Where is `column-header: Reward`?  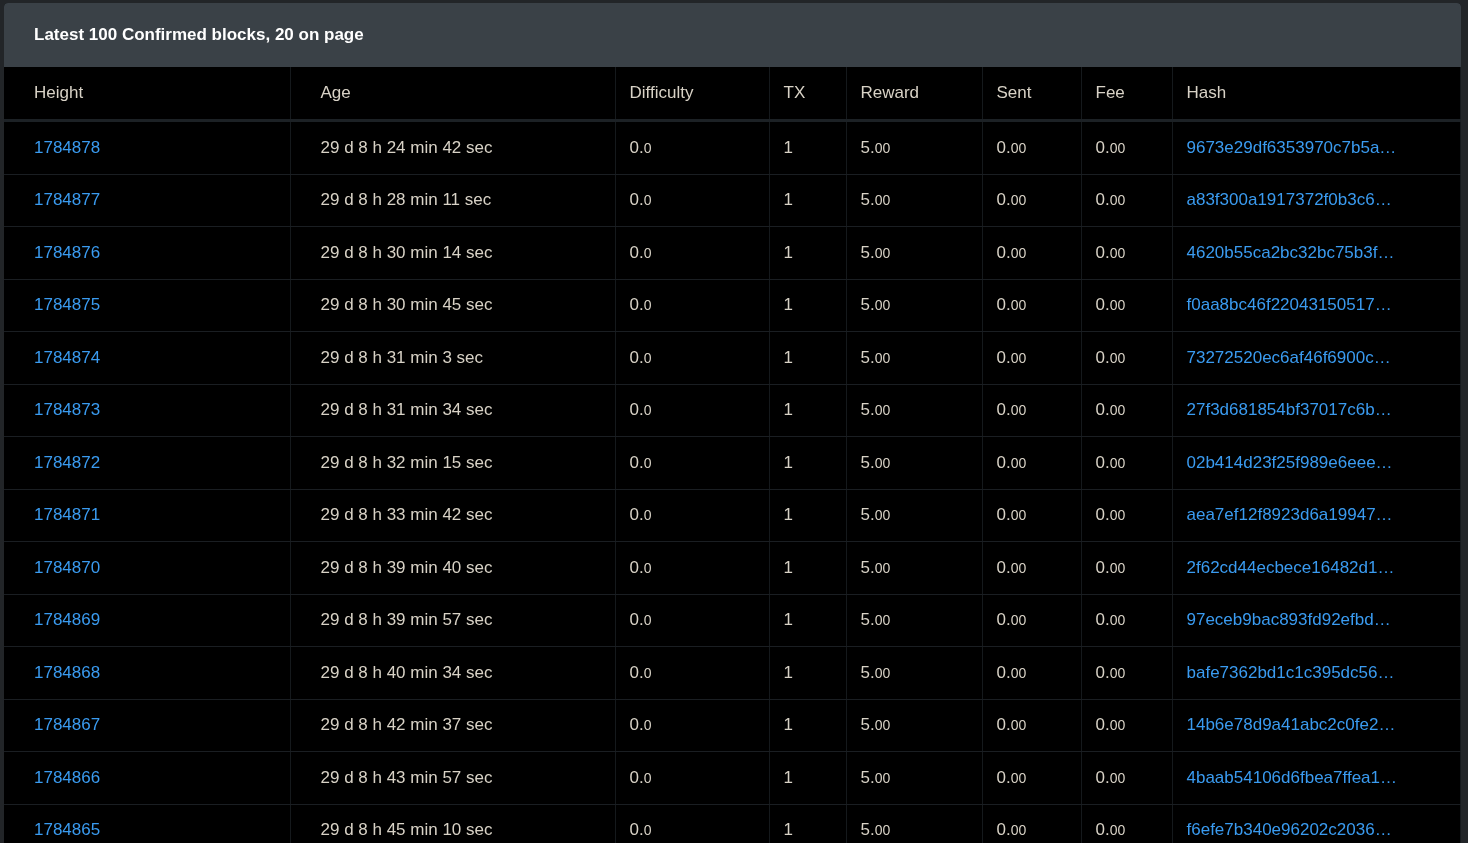
column-header: Reward is located at coordinates (890, 93).